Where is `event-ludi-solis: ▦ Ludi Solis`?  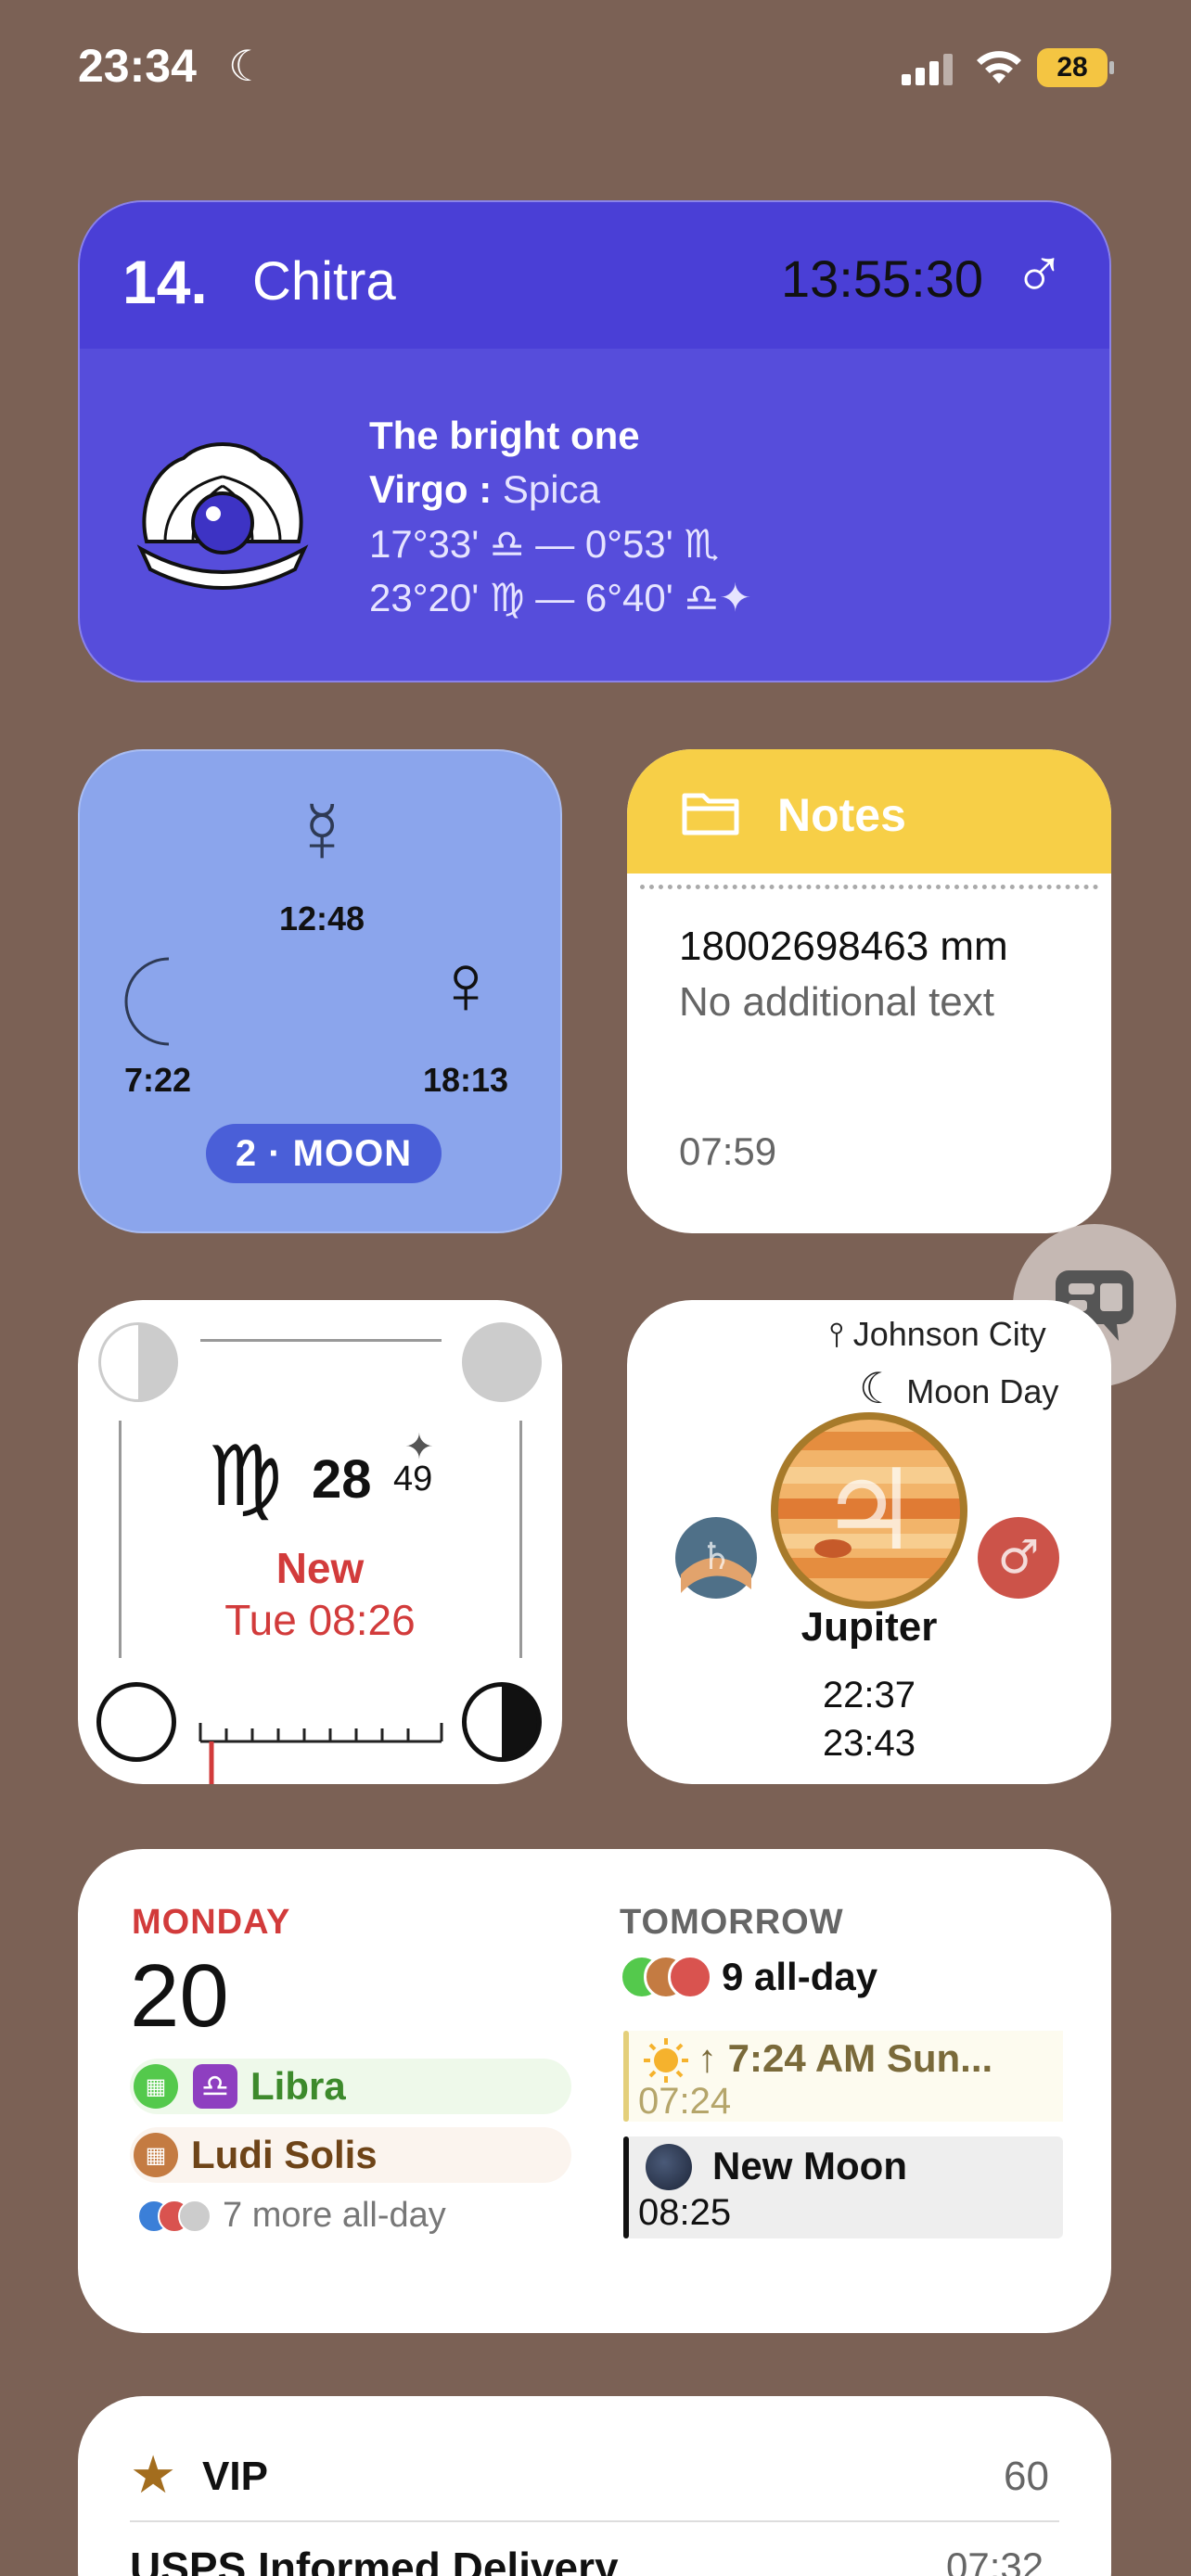 event-ludi-solis: ▦ Ludi Solis is located at coordinates (350, 2155).